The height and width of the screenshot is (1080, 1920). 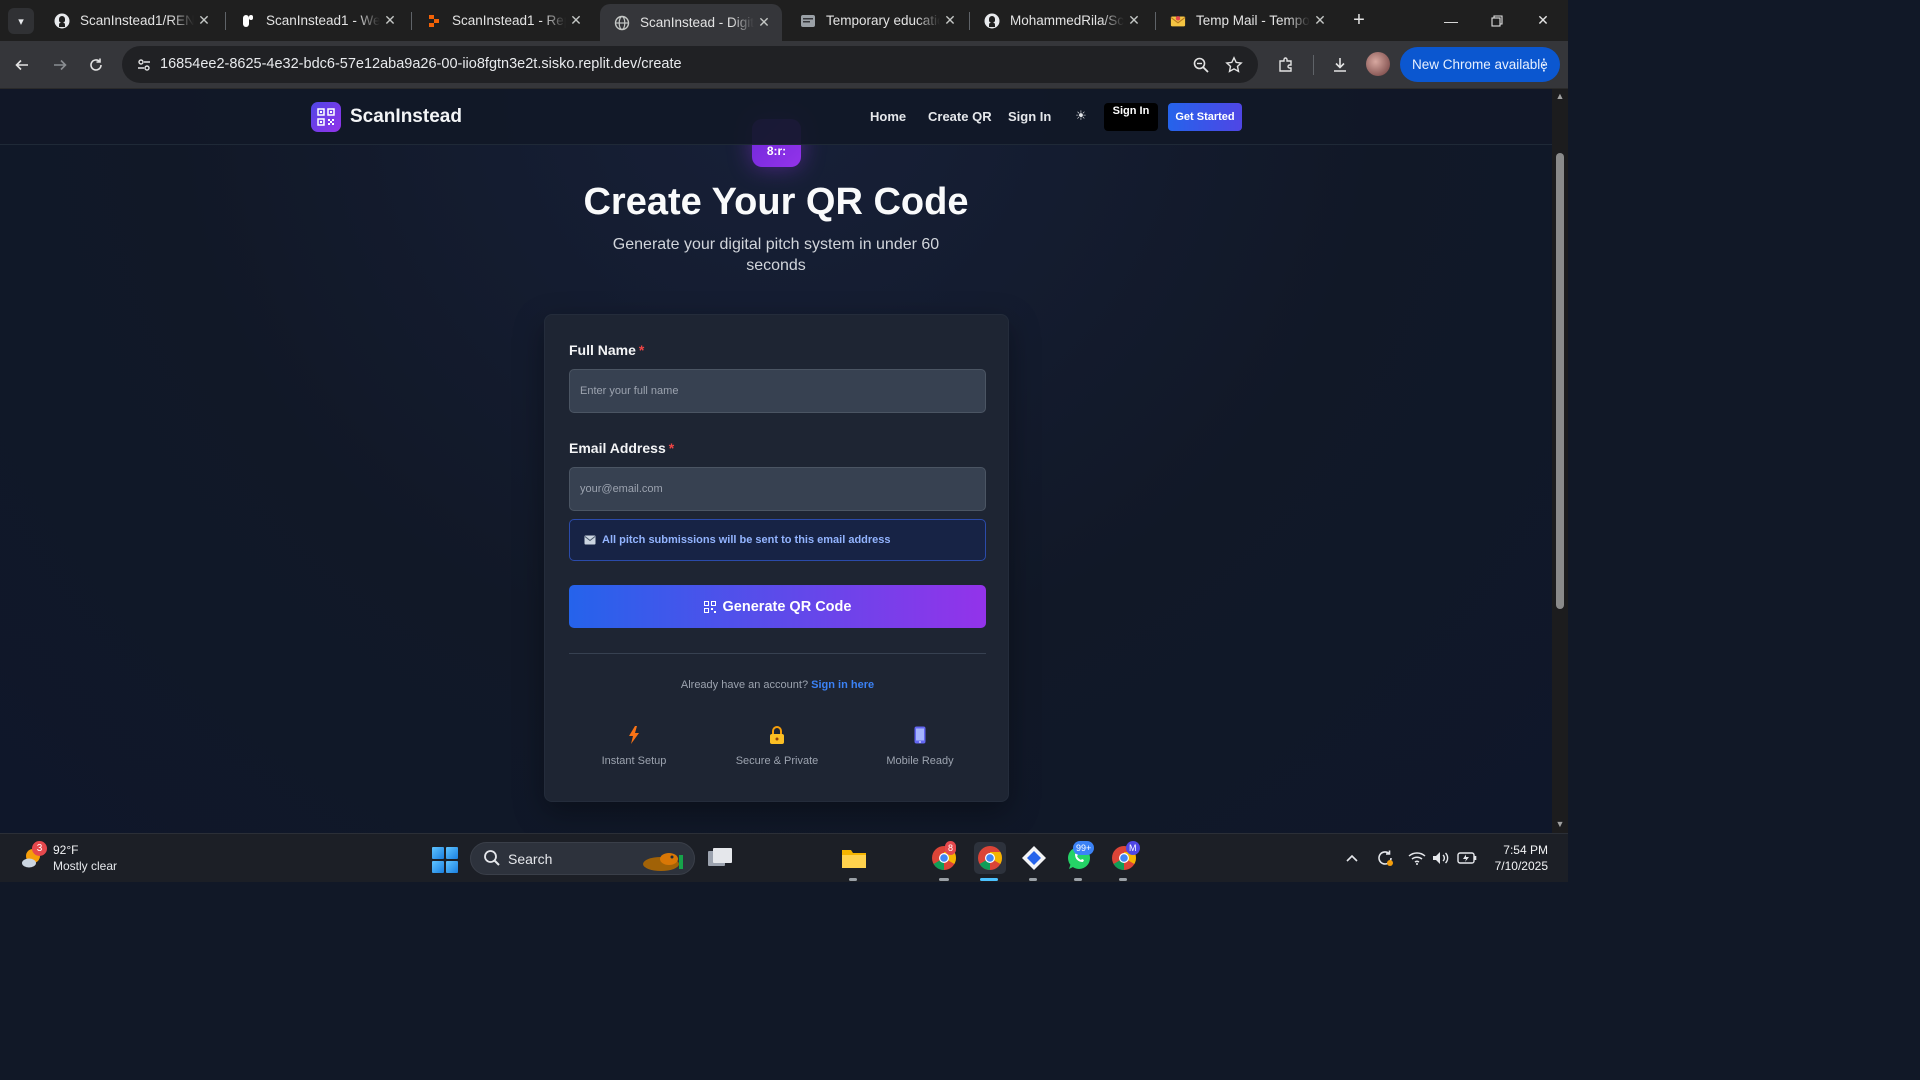 I want to click on sign-in-here-link: Sign in here, so click(x=842, y=685).